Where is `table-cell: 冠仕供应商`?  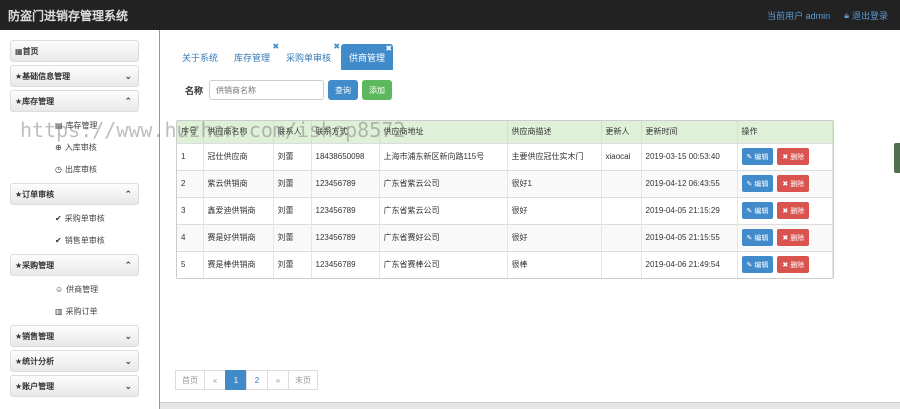 table-cell: 冠仕供应商 is located at coordinates (238, 156).